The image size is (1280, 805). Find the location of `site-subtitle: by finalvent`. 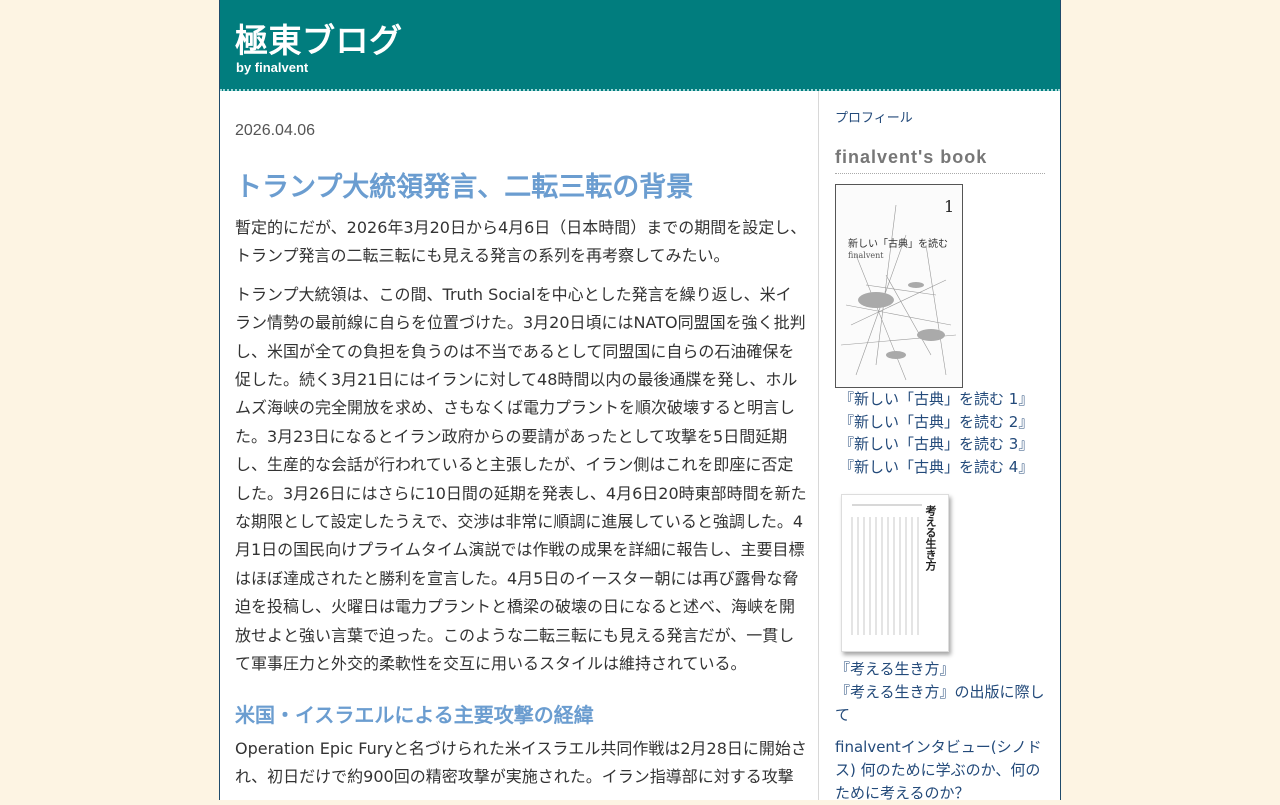

site-subtitle: by finalvent is located at coordinates (272, 67).